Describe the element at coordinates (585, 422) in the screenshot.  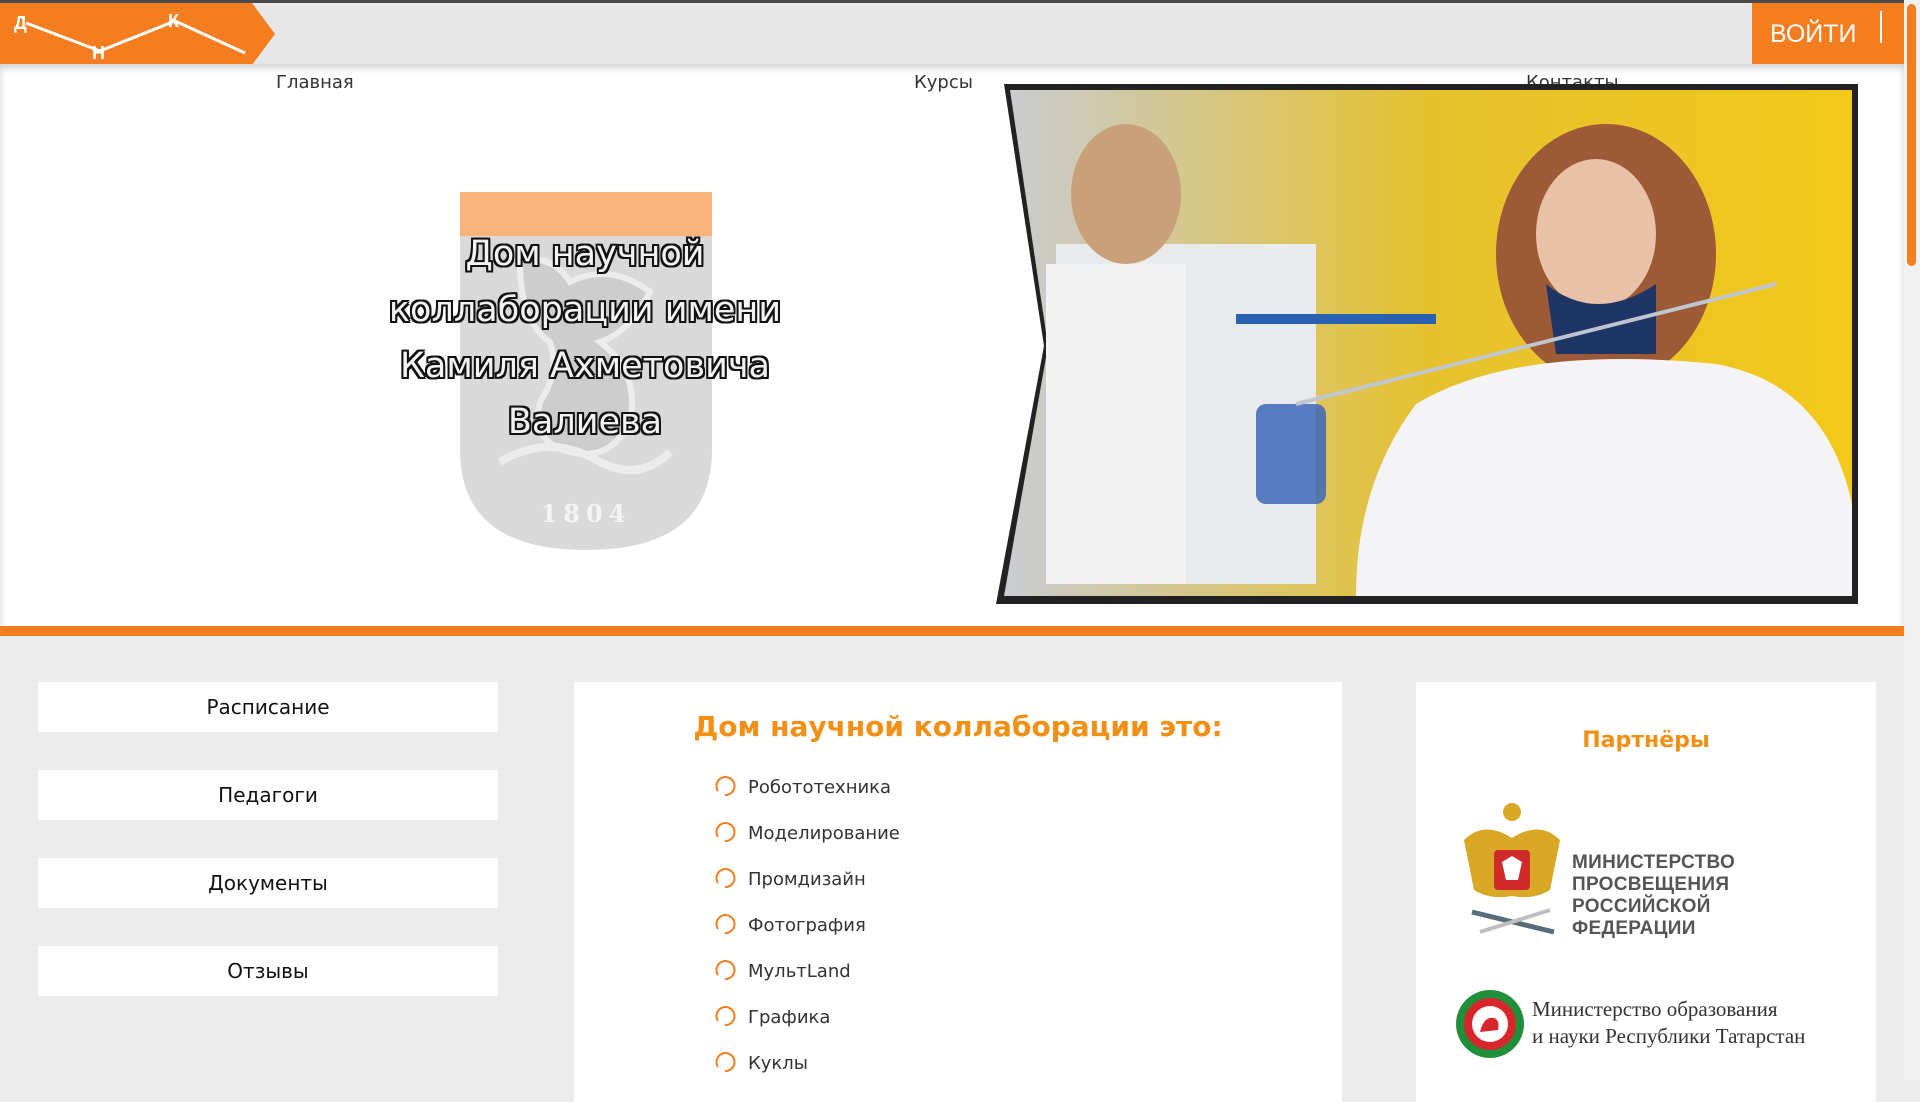
I see `hero-title-line: Валиева` at that location.